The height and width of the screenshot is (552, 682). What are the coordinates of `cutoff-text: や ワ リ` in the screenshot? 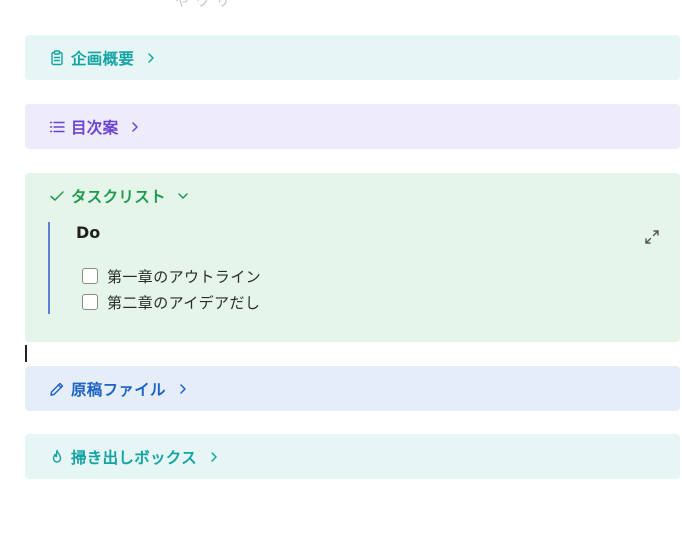 It's located at (203, 5).